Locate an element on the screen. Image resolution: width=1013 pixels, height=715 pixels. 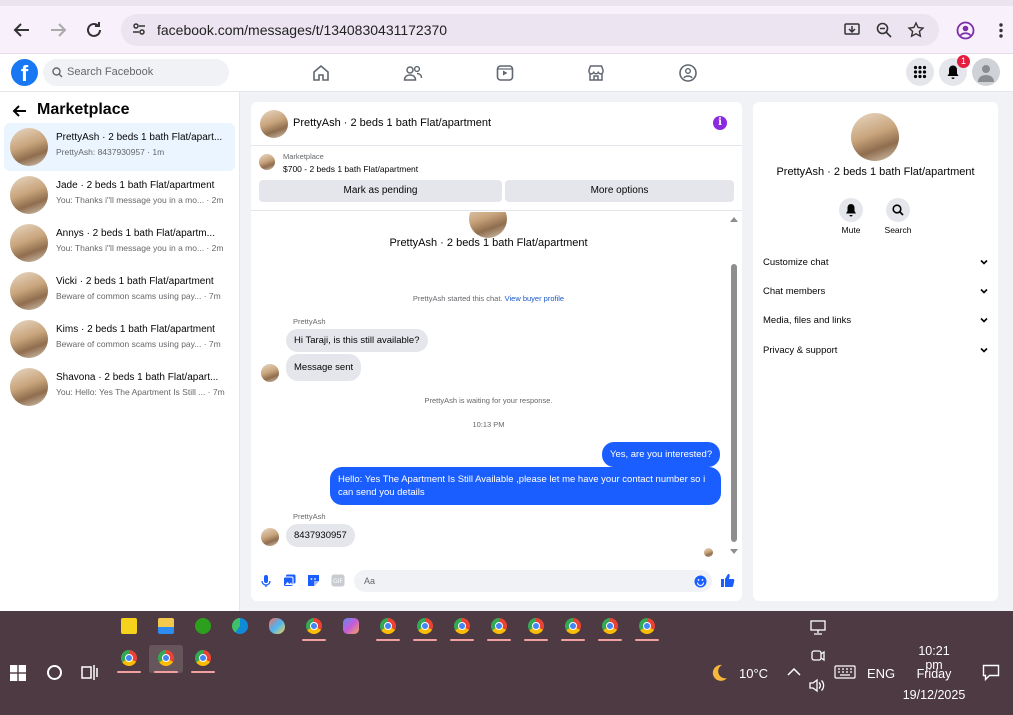
chat-avatar is located at coordinates (274, 124).